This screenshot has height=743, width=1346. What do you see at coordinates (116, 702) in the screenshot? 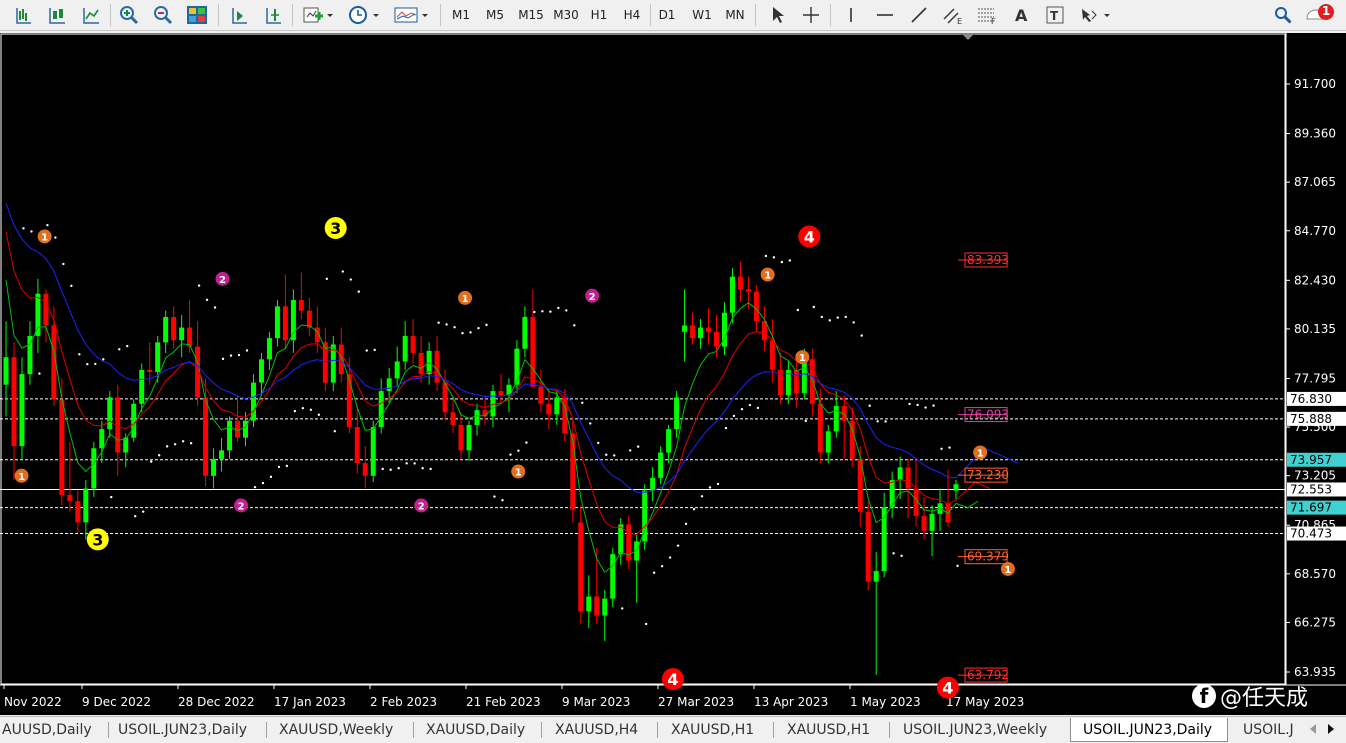
I see `date-axis-label: 9 Dec 2022` at bounding box center [116, 702].